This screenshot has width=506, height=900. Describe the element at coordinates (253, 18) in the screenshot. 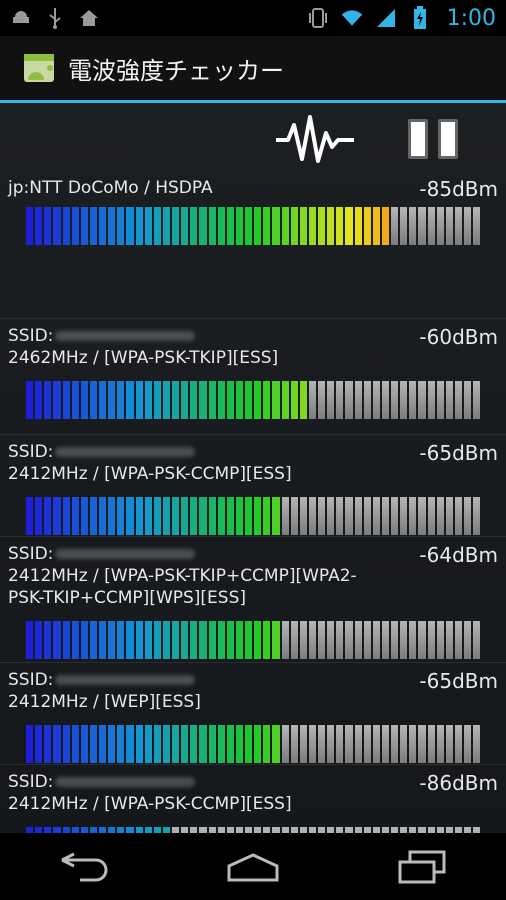

I see `status-bar: 1:00` at that location.